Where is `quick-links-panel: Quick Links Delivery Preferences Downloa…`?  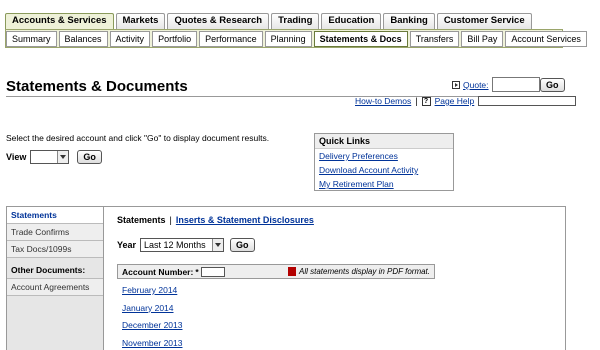 quick-links-panel: Quick Links Delivery Preferences Downloa… is located at coordinates (384, 162).